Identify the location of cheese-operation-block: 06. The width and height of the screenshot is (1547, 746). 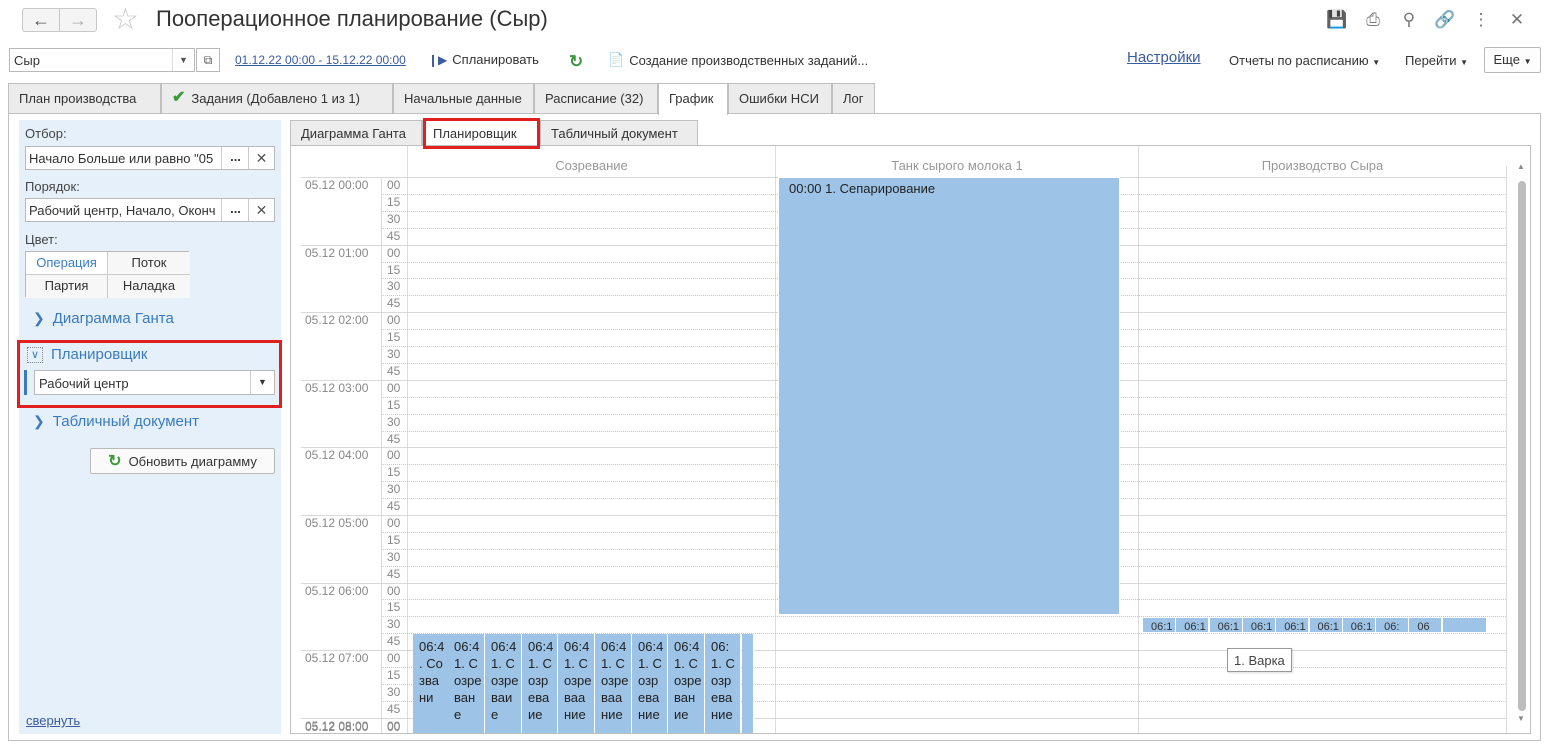
(1426, 625).